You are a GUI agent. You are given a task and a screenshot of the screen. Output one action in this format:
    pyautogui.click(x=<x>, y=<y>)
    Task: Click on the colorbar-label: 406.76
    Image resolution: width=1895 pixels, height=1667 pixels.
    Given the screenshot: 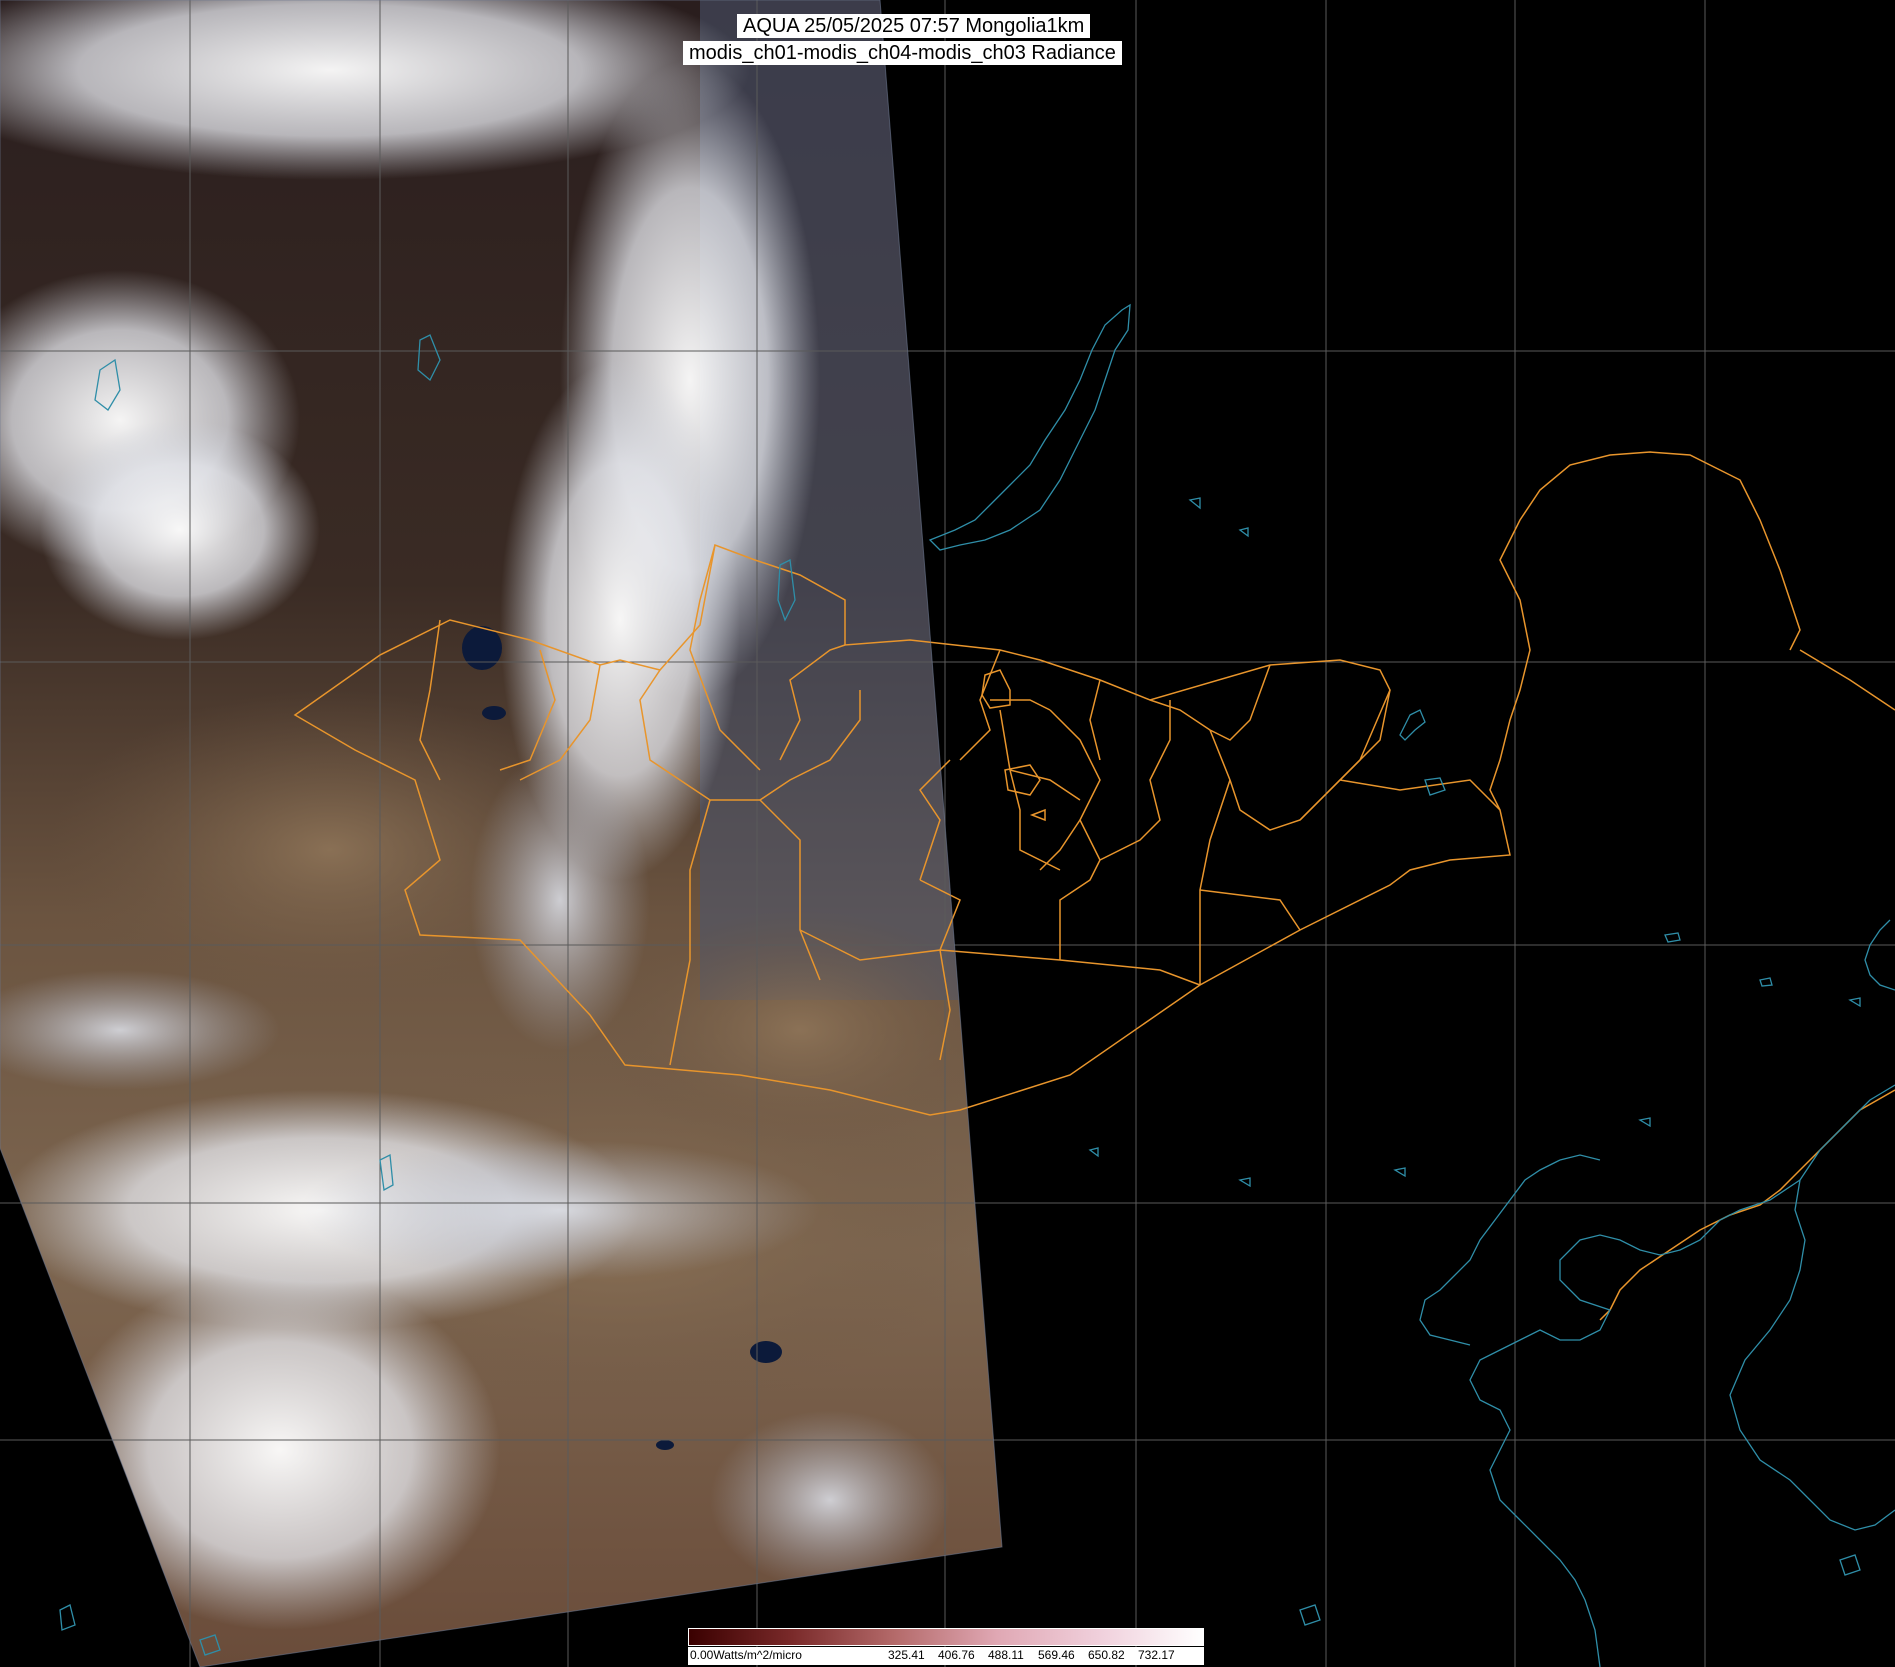 What is the action you would take?
    pyautogui.click(x=956, y=1655)
    